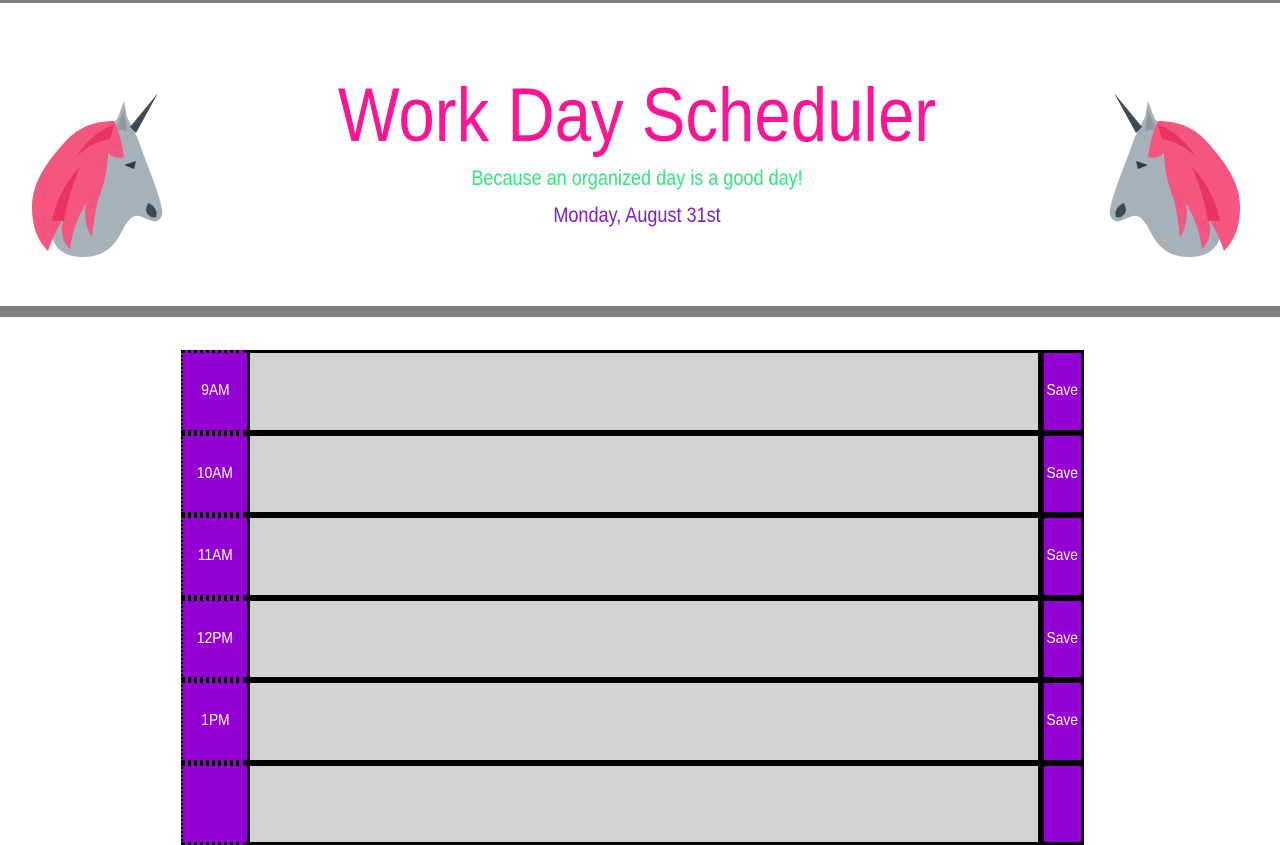  I want to click on current-day: Monday, August 31st, so click(637, 216).